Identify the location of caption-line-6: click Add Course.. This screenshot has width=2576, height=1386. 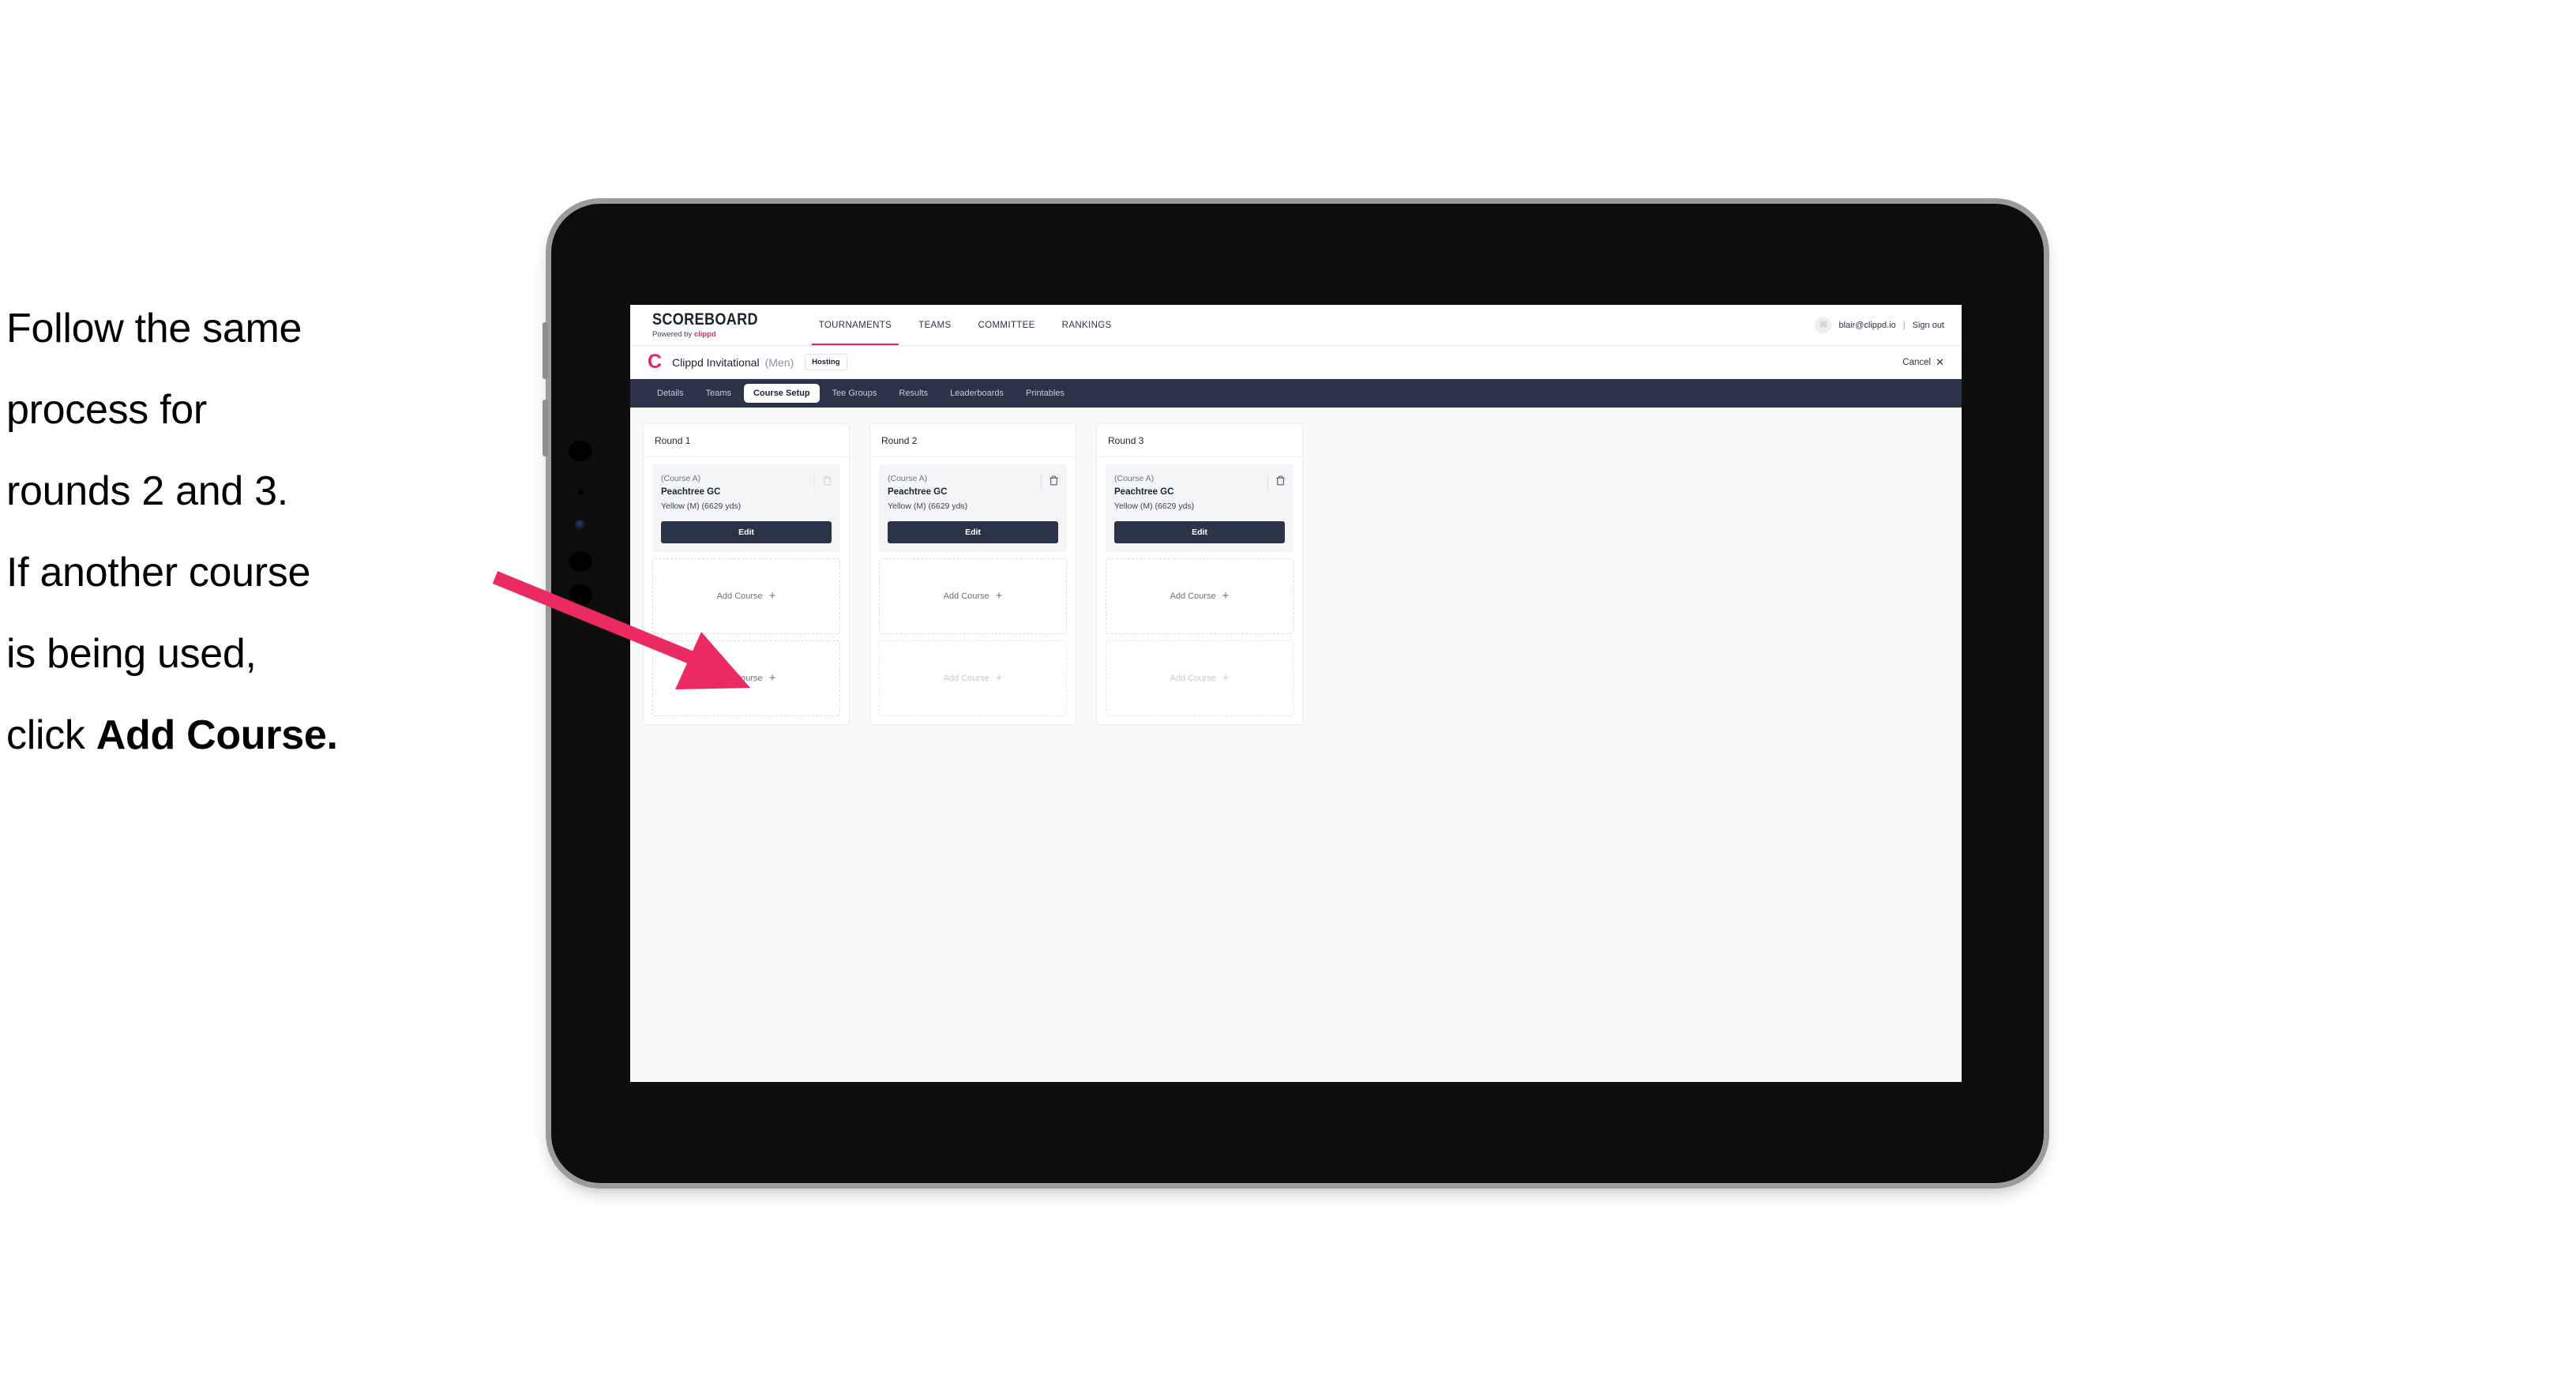
(259, 736).